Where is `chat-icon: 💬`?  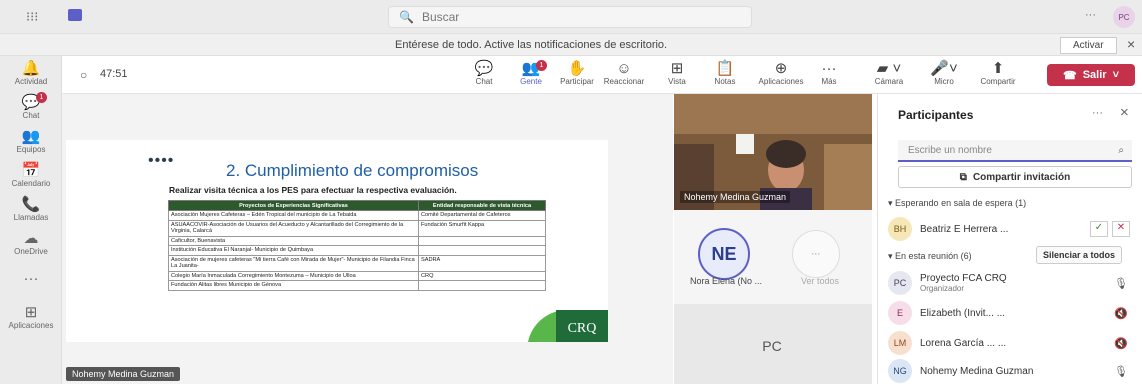 chat-icon: 💬 is located at coordinates (484, 68).